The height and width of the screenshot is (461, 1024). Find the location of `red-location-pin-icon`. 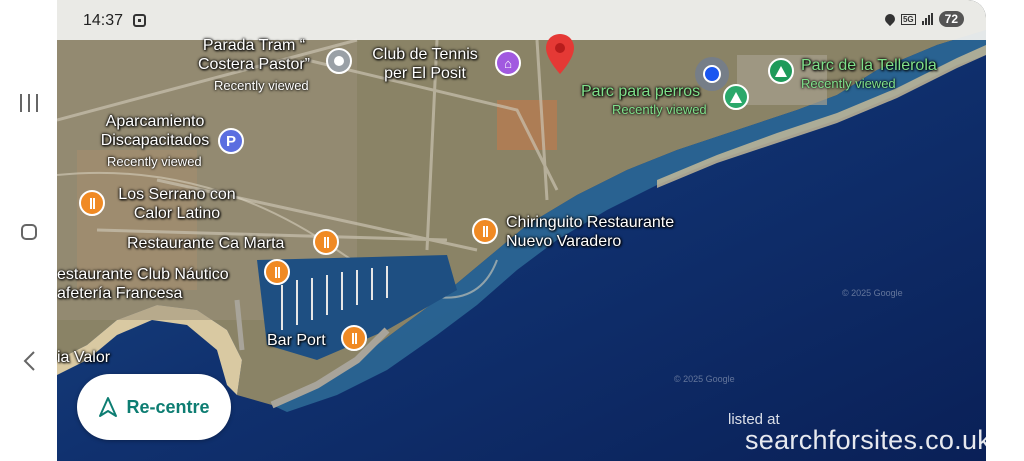

red-location-pin-icon is located at coordinates (560, 54).